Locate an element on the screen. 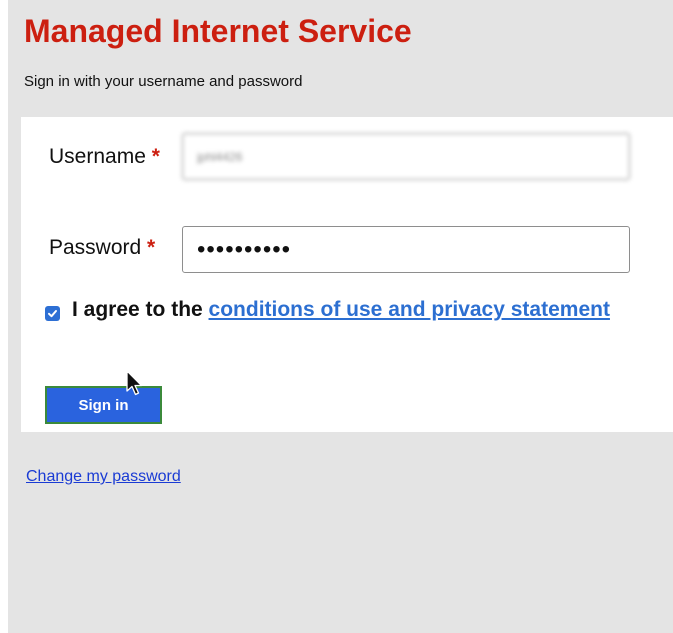  checkmark-icon is located at coordinates (52, 314).